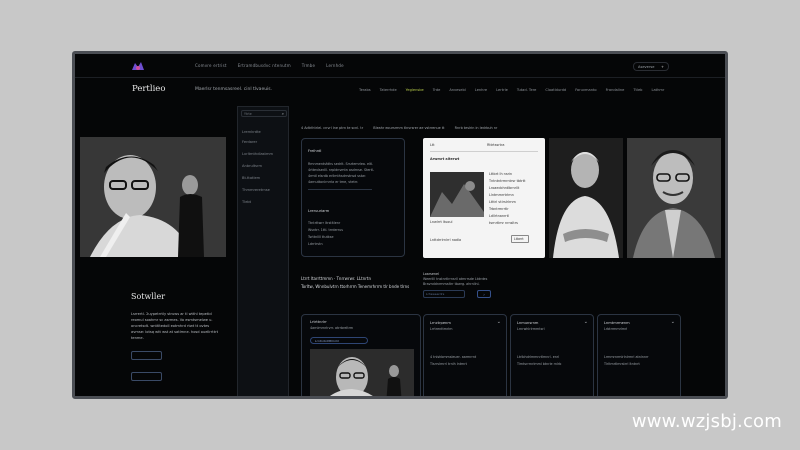 The image size is (800, 450). I want to click on doc-caption: Lnwlrrt ltuoul, so click(441, 222).